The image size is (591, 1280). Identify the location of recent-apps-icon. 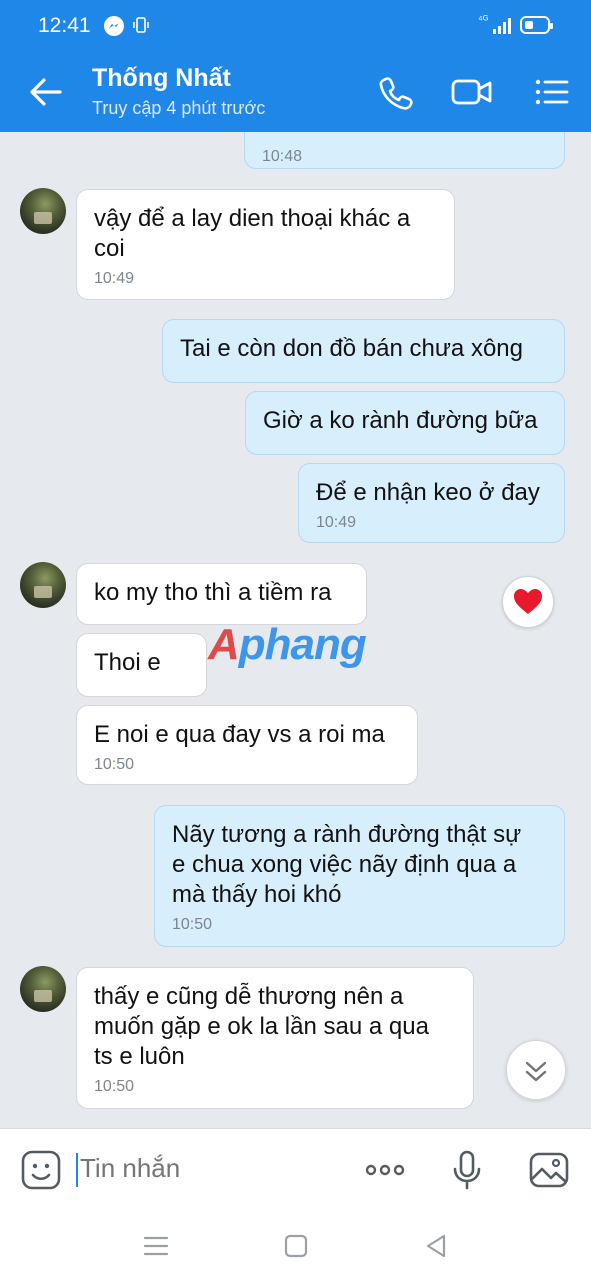
(156, 1246).